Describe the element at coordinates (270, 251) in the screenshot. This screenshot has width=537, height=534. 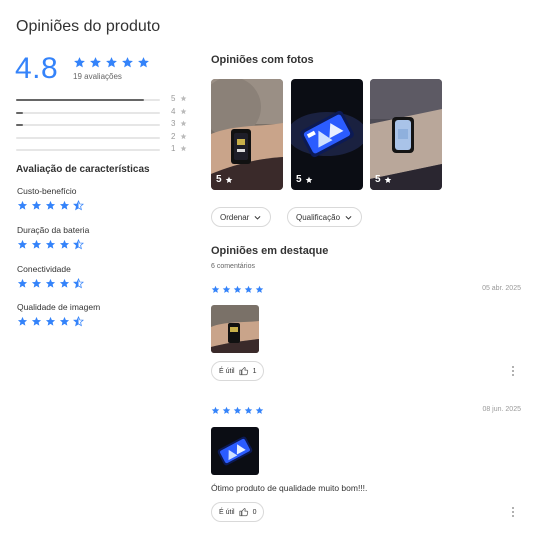
I see `featured-section-title: Opiniões em destaque` at that location.